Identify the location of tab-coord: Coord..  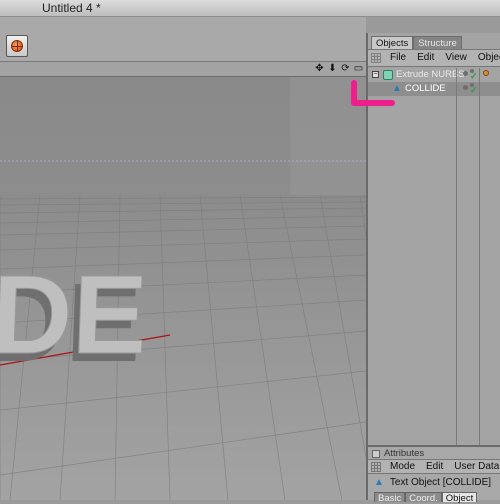
(423, 498).